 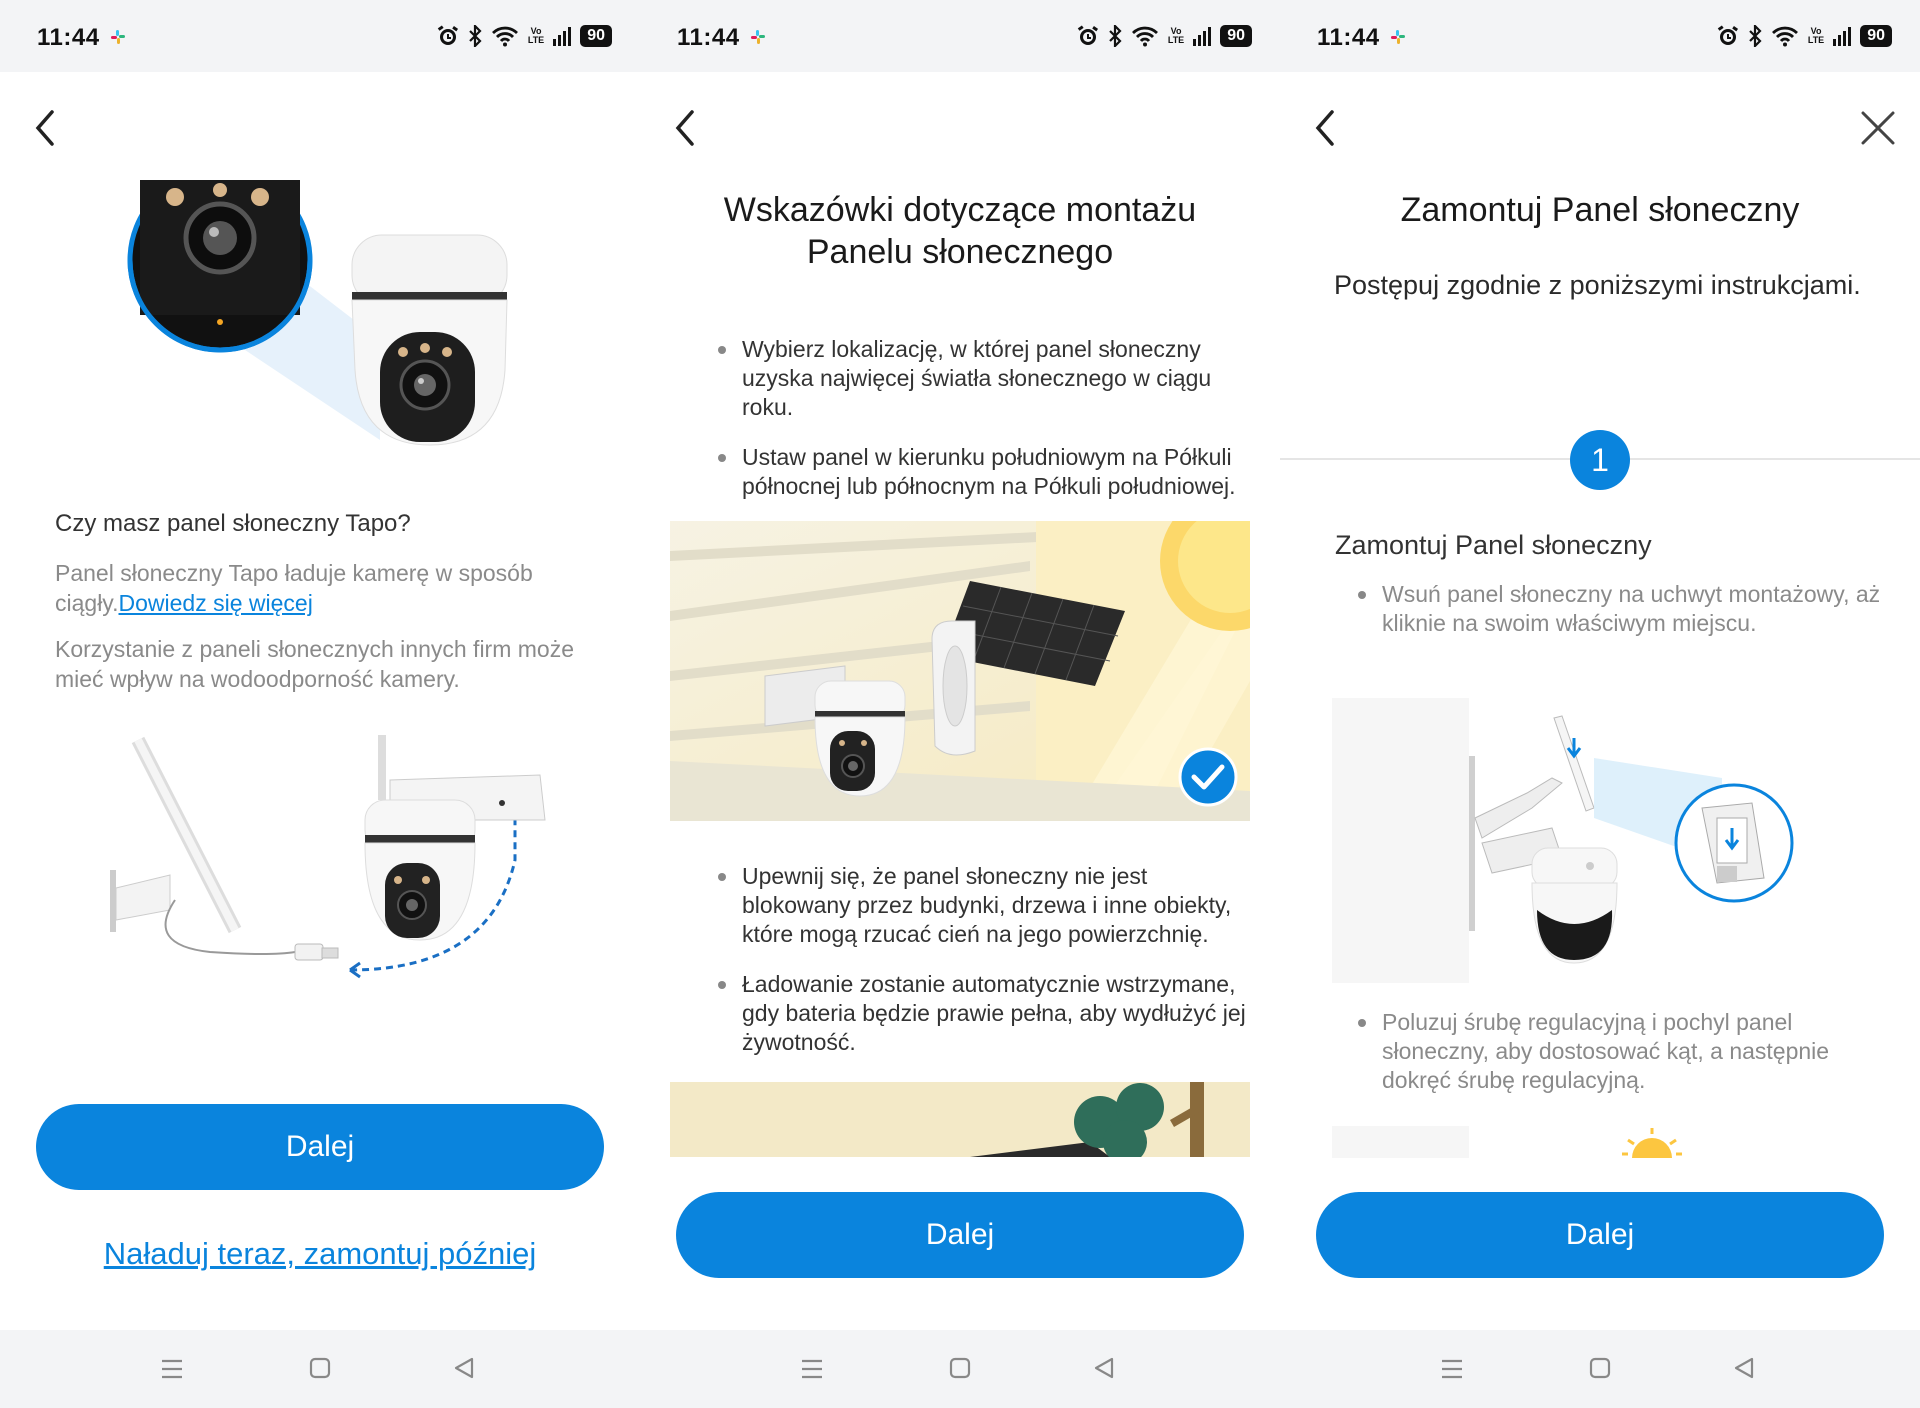 What do you see at coordinates (216, 603) in the screenshot?
I see `learn-more-link: Dowiedz się więcej` at bounding box center [216, 603].